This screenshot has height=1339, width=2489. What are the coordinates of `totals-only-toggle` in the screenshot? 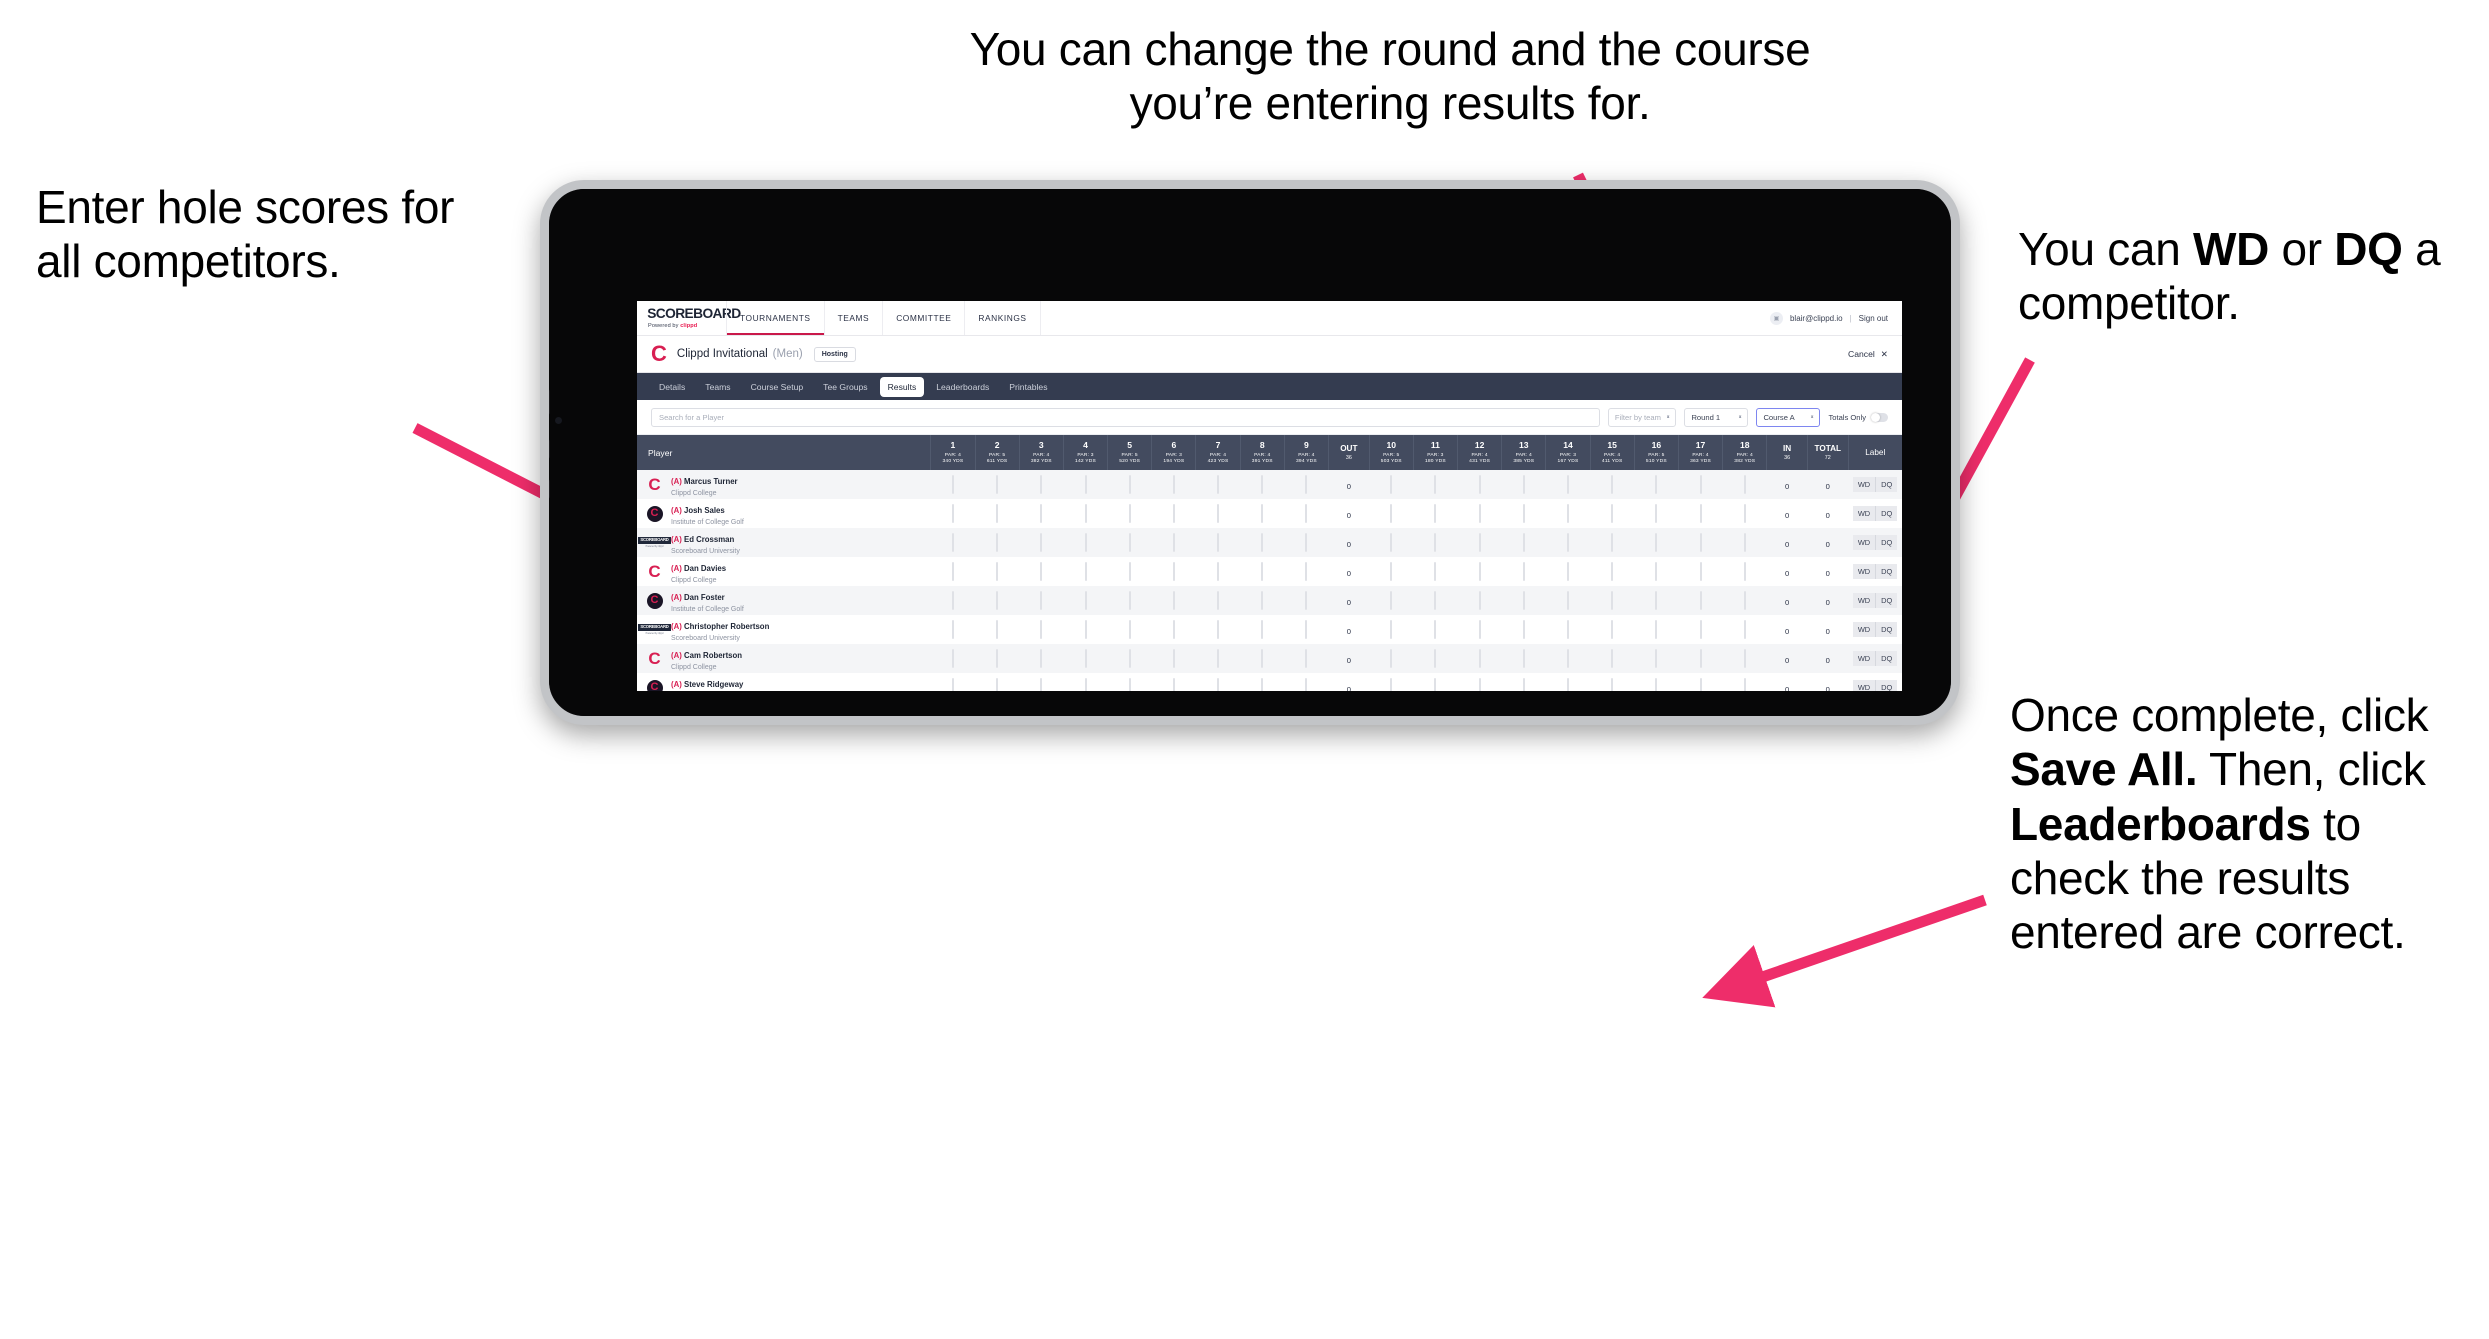 It's located at (1879, 417).